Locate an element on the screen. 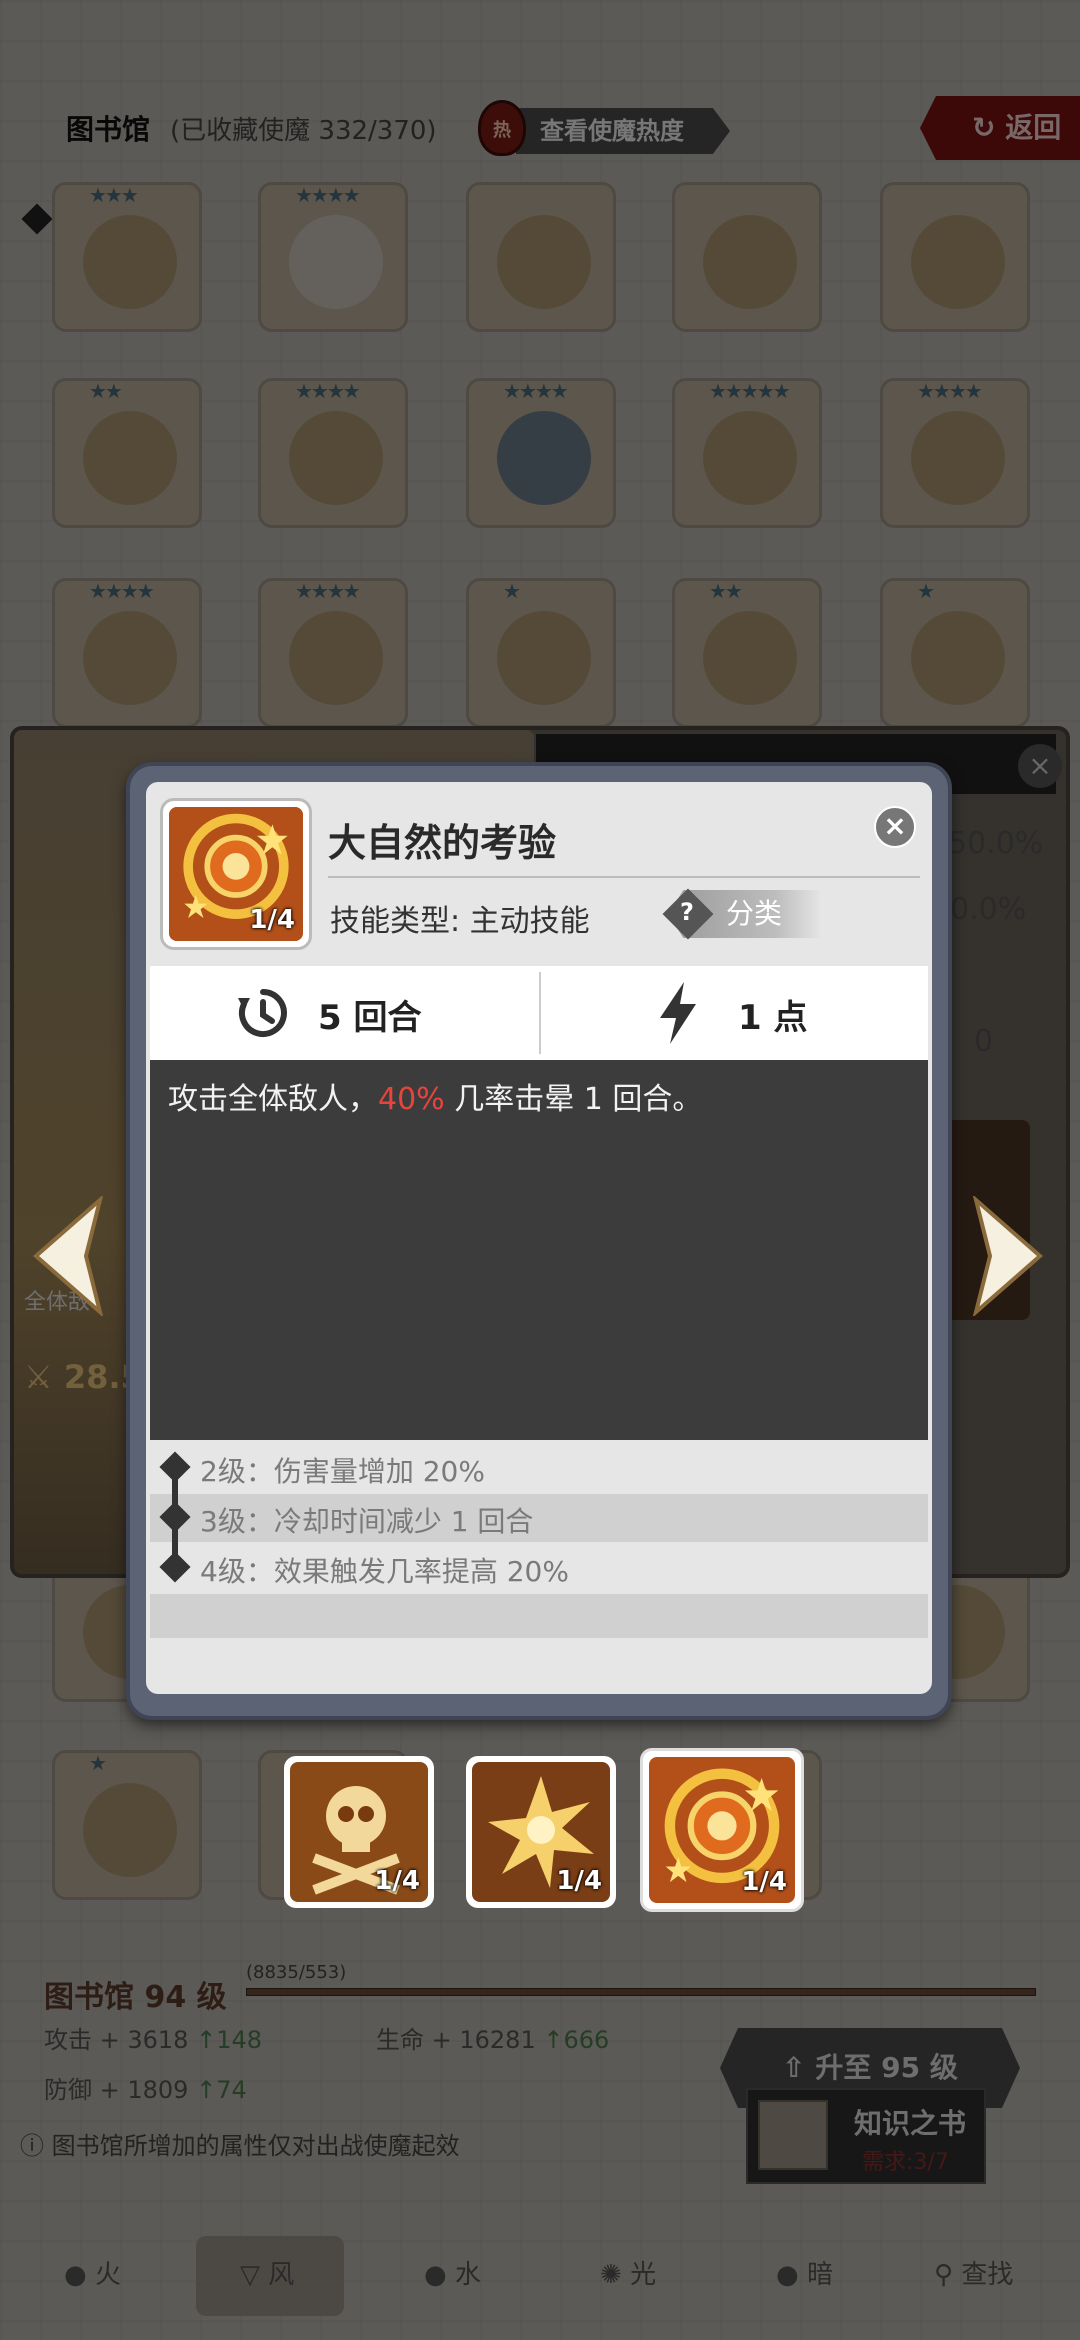 The width and height of the screenshot is (1080, 2340). upgrade-level-2: 2级：伤害量增加 20% is located at coordinates (342, 1471).